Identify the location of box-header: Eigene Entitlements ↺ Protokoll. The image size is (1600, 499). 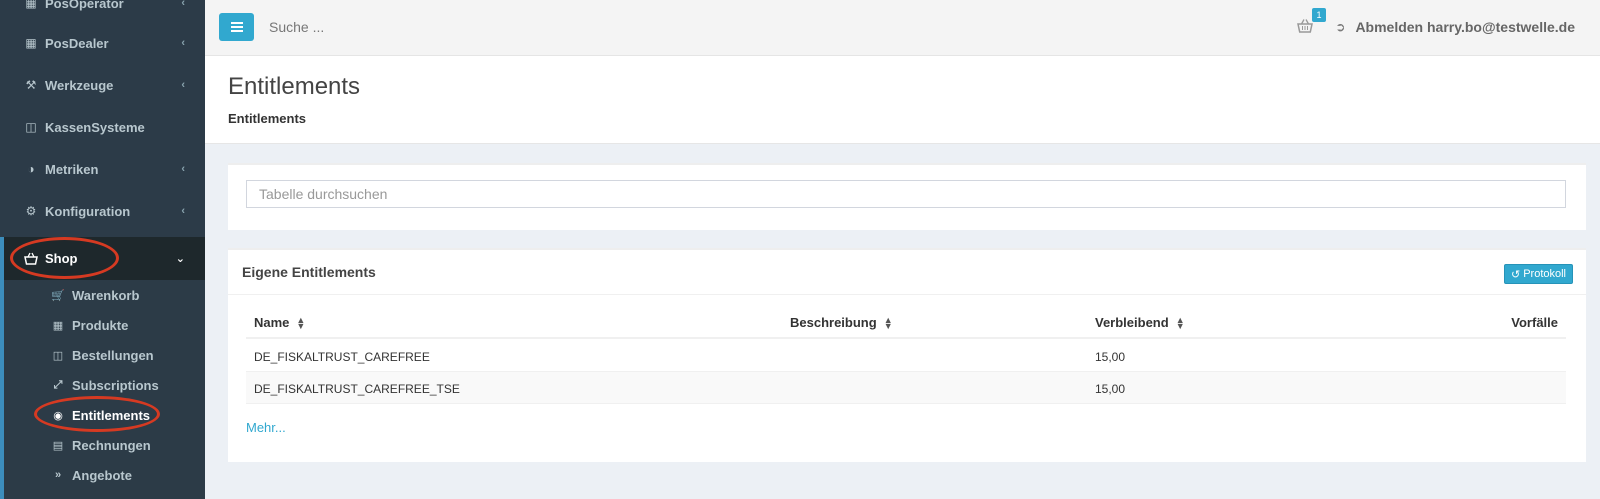
(907, 272).